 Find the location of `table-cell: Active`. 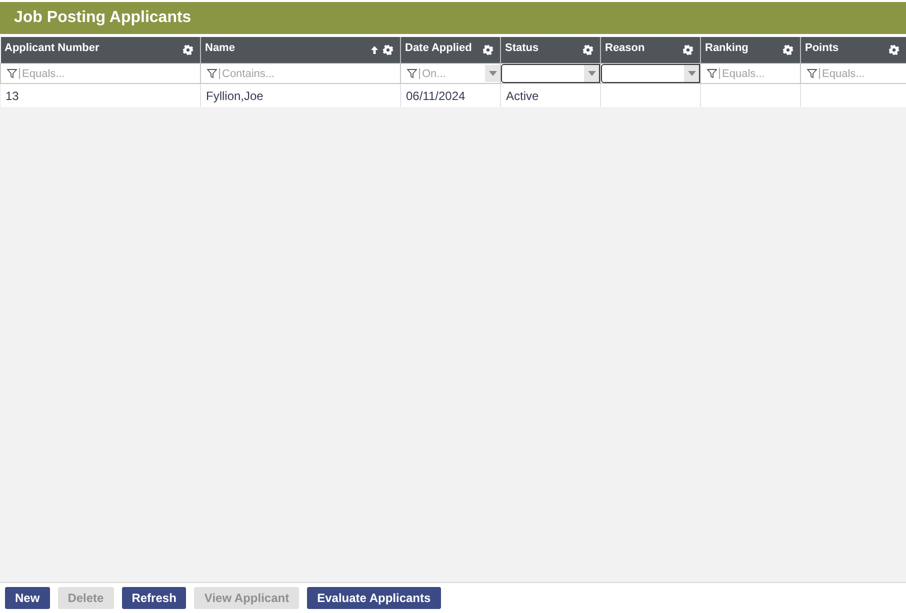

table-cell: Active is located at coordinates (522, 95).